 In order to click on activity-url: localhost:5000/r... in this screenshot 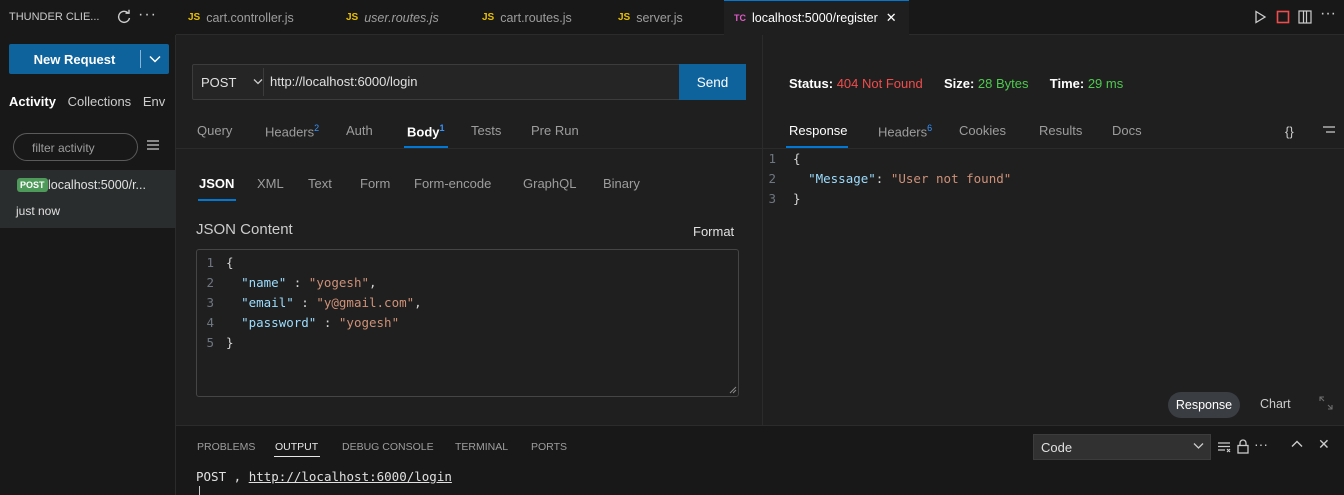, I will do `click(97, 185)`.